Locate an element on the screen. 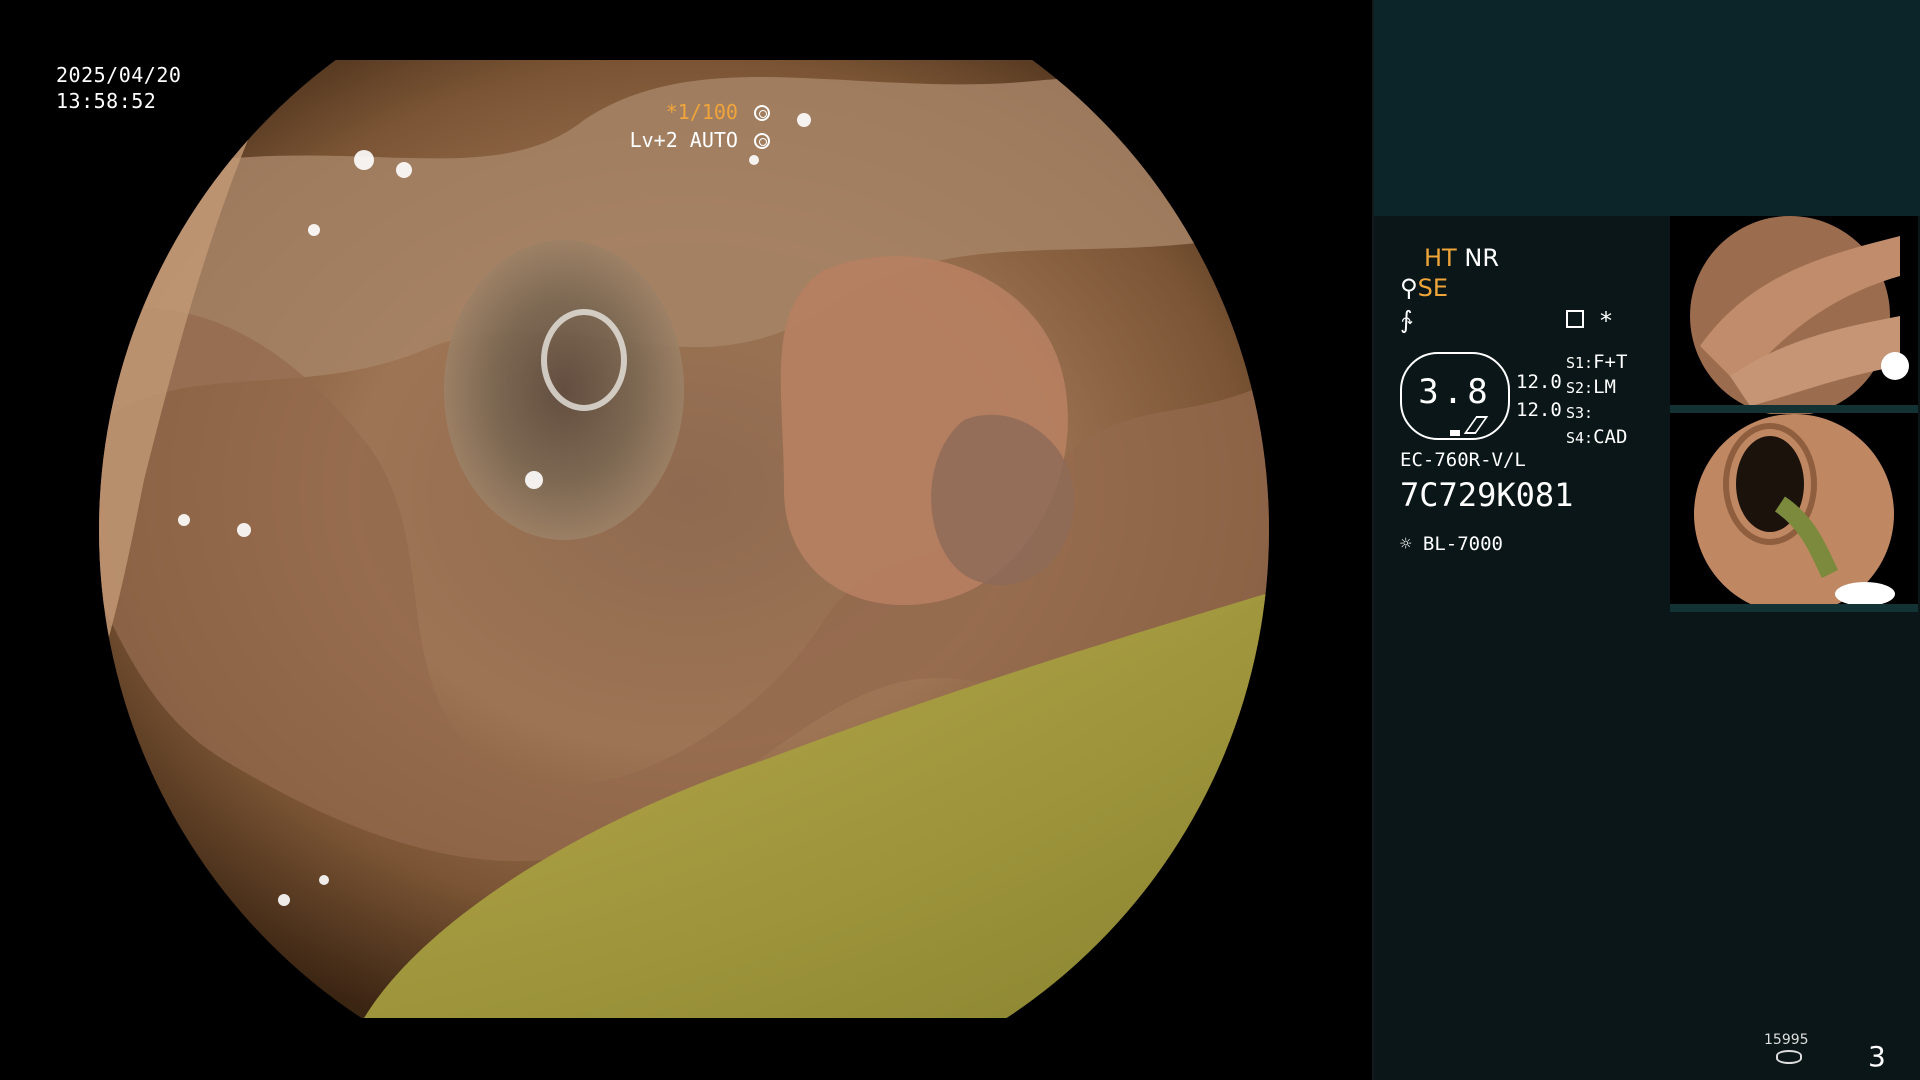 The image size is (1920, 1080). thumbnail-1-image is located at coordinates (1794, 315).